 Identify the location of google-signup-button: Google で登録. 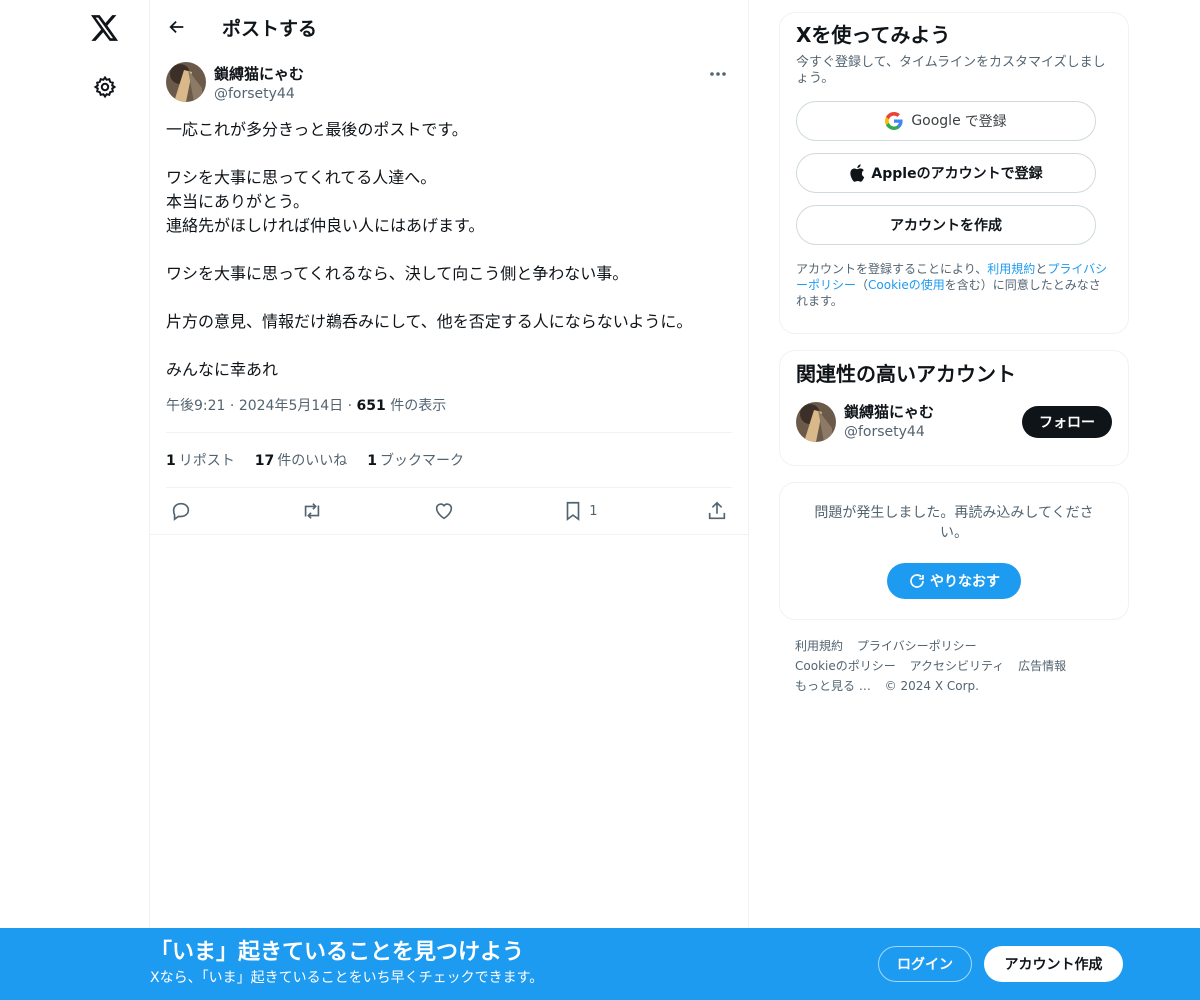
(946, 121).